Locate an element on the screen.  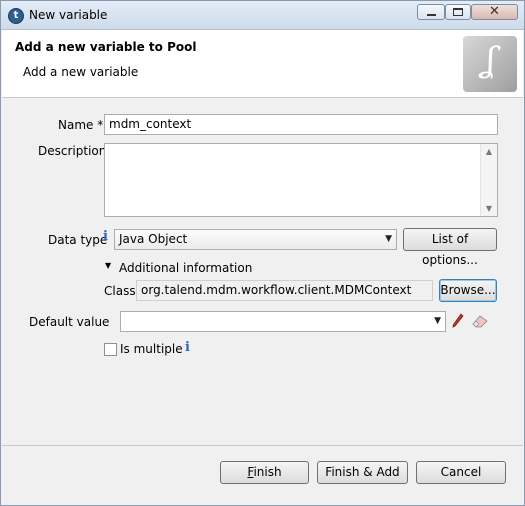
finish-button: Finish is located at coordinates (264, 472).